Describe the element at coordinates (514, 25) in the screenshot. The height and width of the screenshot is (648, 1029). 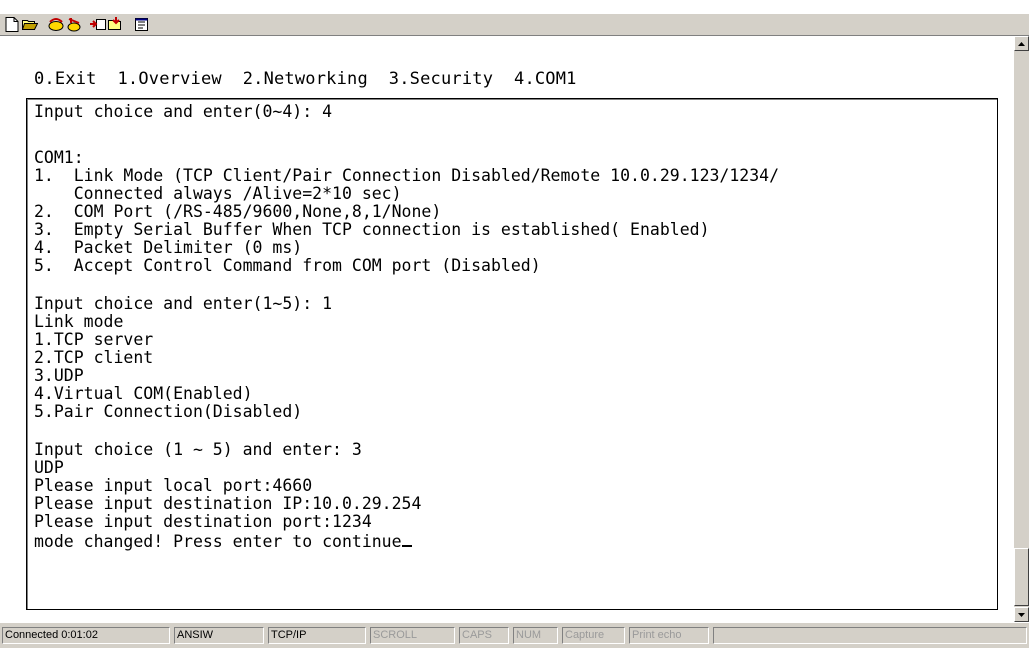
I see `toolbar` at that location.